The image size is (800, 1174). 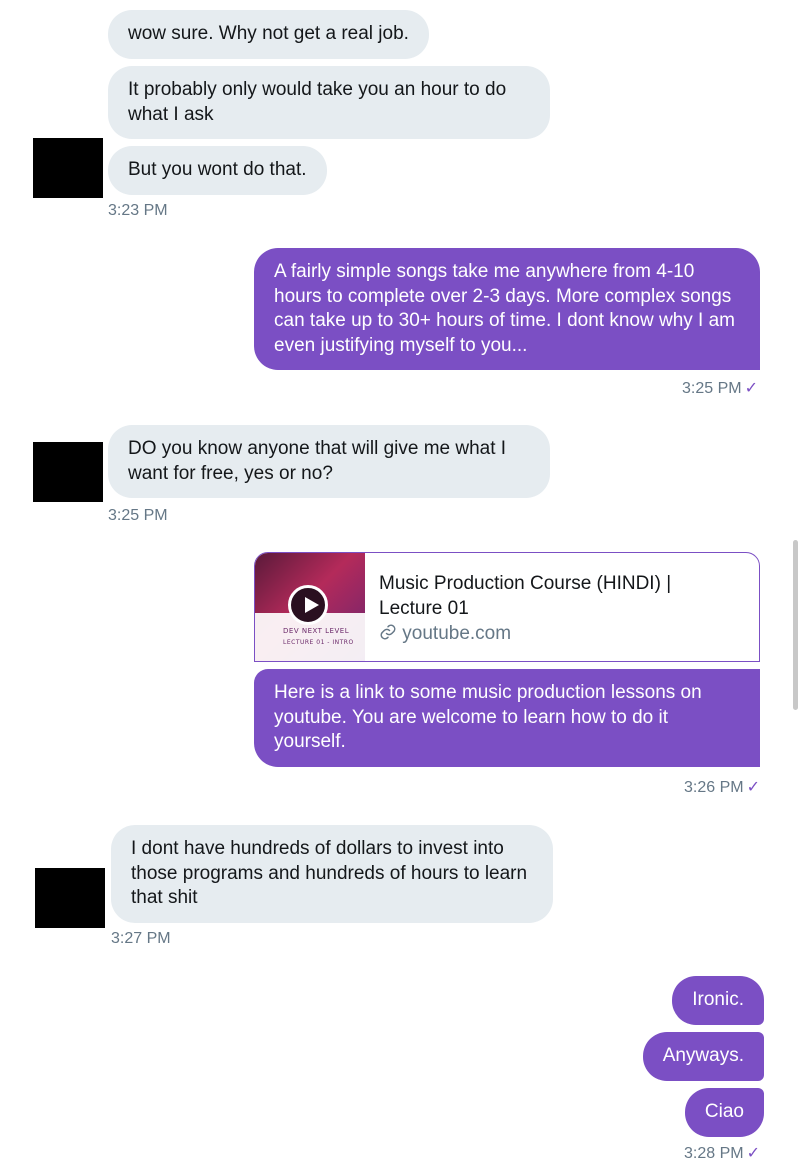 What do you see at coordinates (388, 632) in the screenshot?
I see `link-icon` at bounding box center [388, 632].